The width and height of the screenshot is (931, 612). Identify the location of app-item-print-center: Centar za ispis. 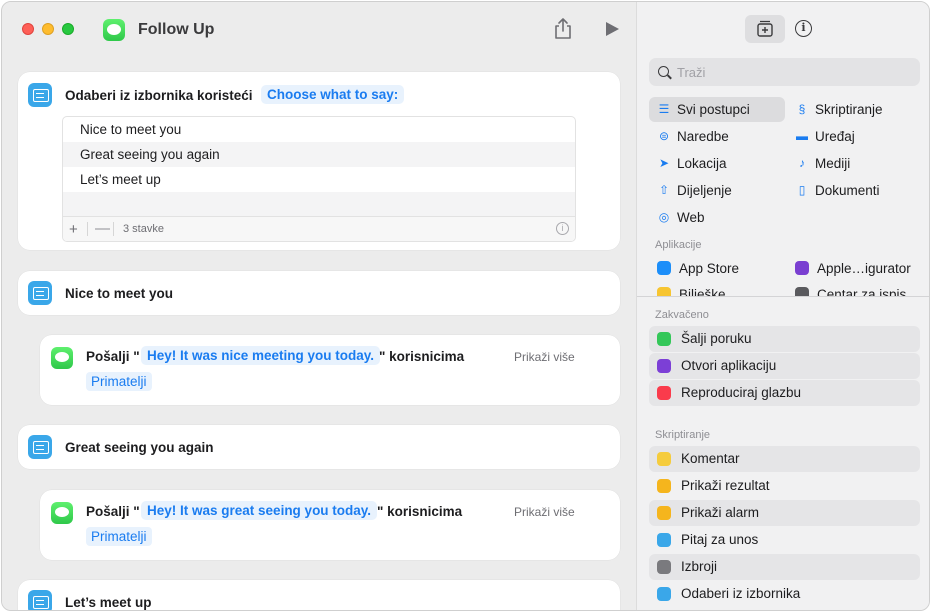
(859, 289).